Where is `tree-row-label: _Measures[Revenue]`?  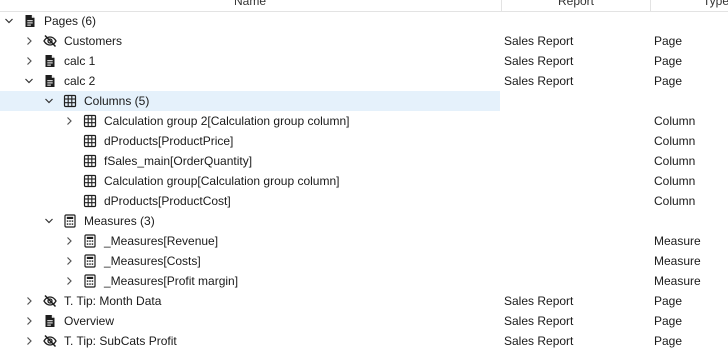
tree-row-label: _Measures[Revenue] is located at coordinates (161, 241).